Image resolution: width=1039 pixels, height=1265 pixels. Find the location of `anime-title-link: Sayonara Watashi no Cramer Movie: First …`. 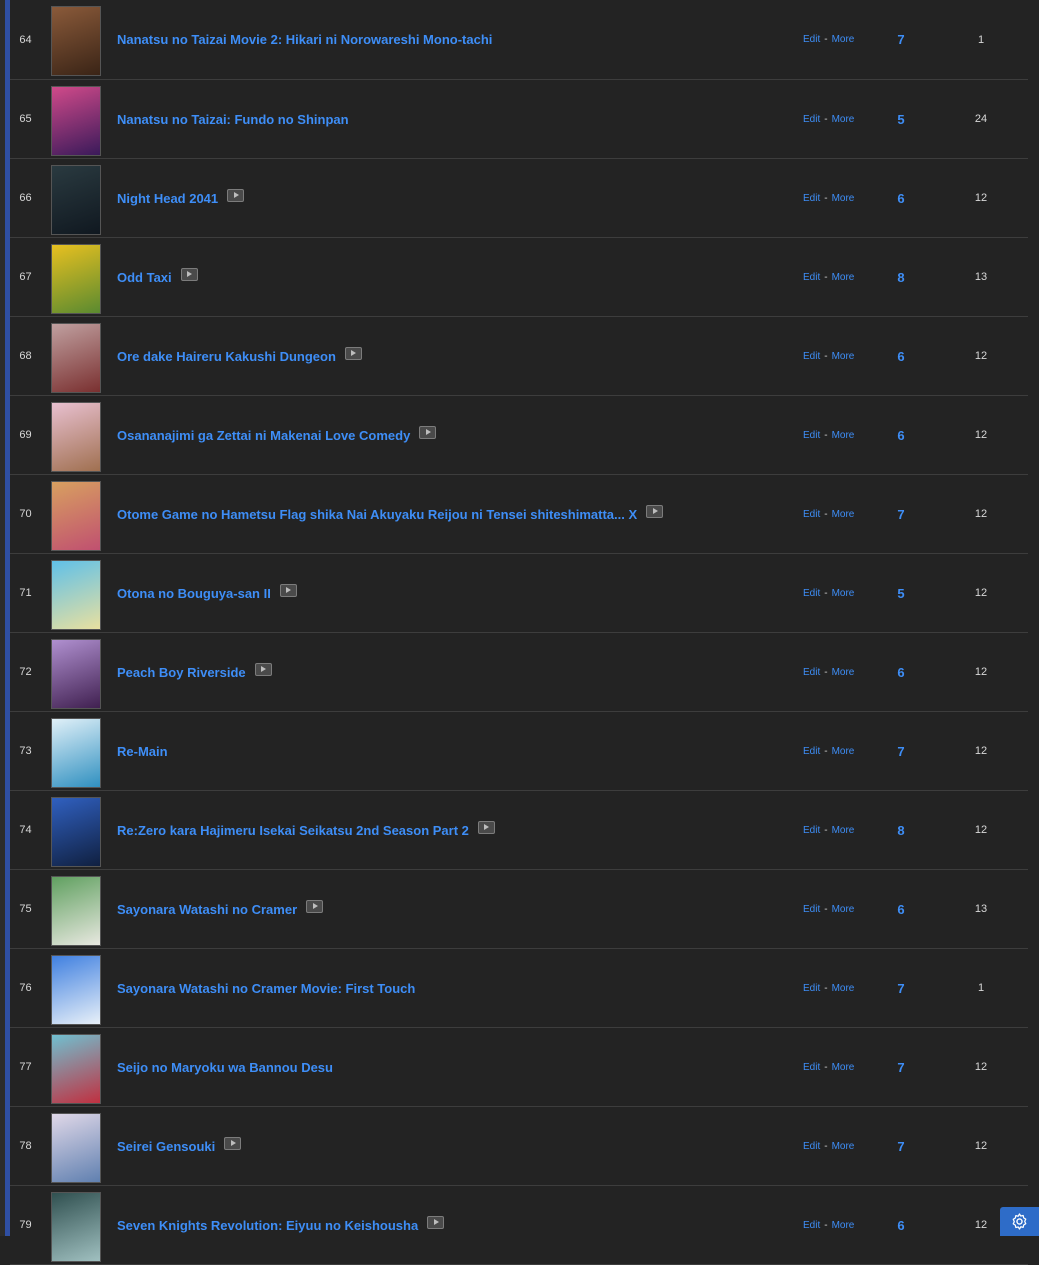

anime-title-link: Sayonara Watashi no Cramer Movie: First … is located at coordinates (266, 988).